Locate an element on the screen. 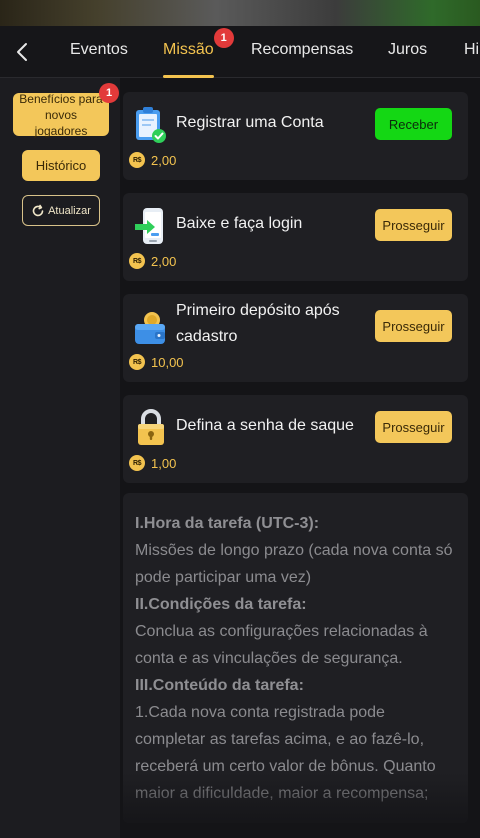 The height and width of the screenshot is (838, 480). rules-heading-time: I.Hora da tarefa (UTC-3): is located at coordinates (227, 523).